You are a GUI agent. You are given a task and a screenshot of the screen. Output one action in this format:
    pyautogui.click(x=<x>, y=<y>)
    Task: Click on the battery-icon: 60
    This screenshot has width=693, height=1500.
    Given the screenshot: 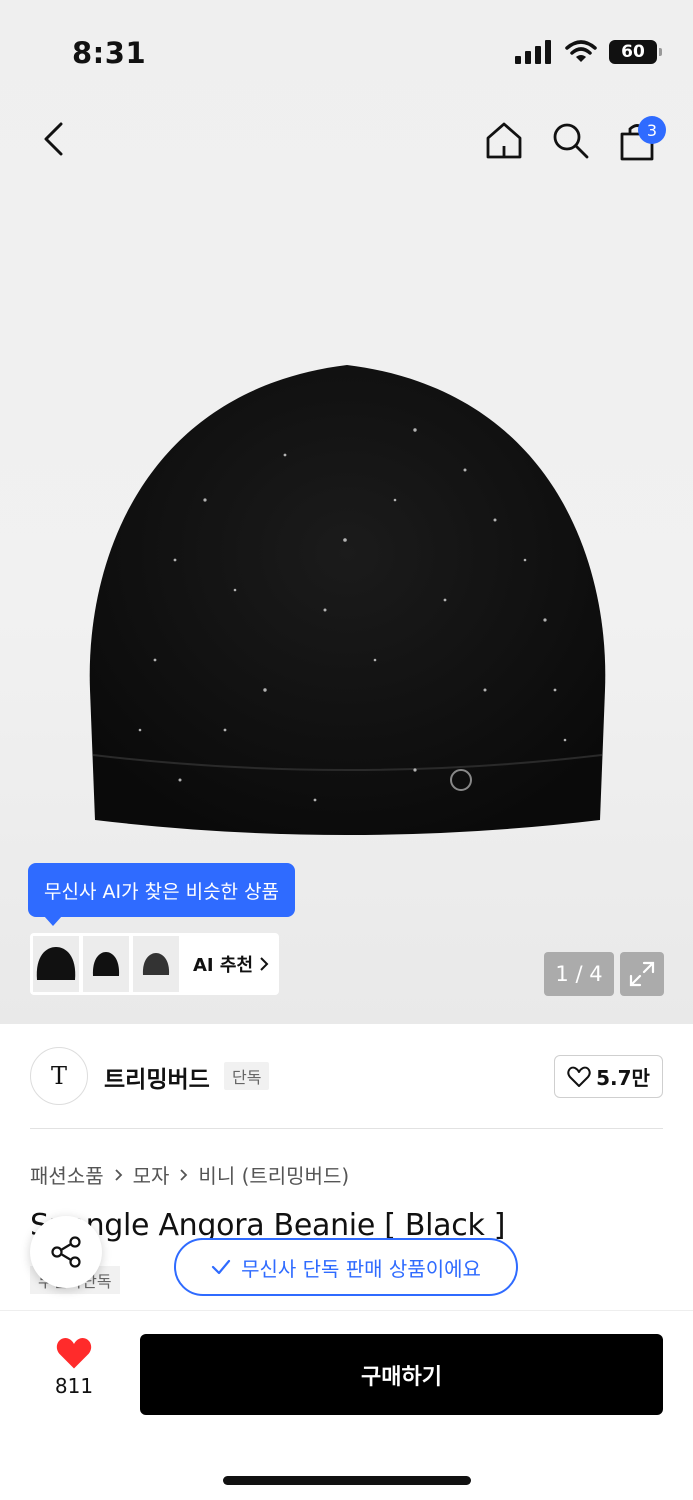 What is the action you would take?
    pyautogui.click(x=635, y=52)
    